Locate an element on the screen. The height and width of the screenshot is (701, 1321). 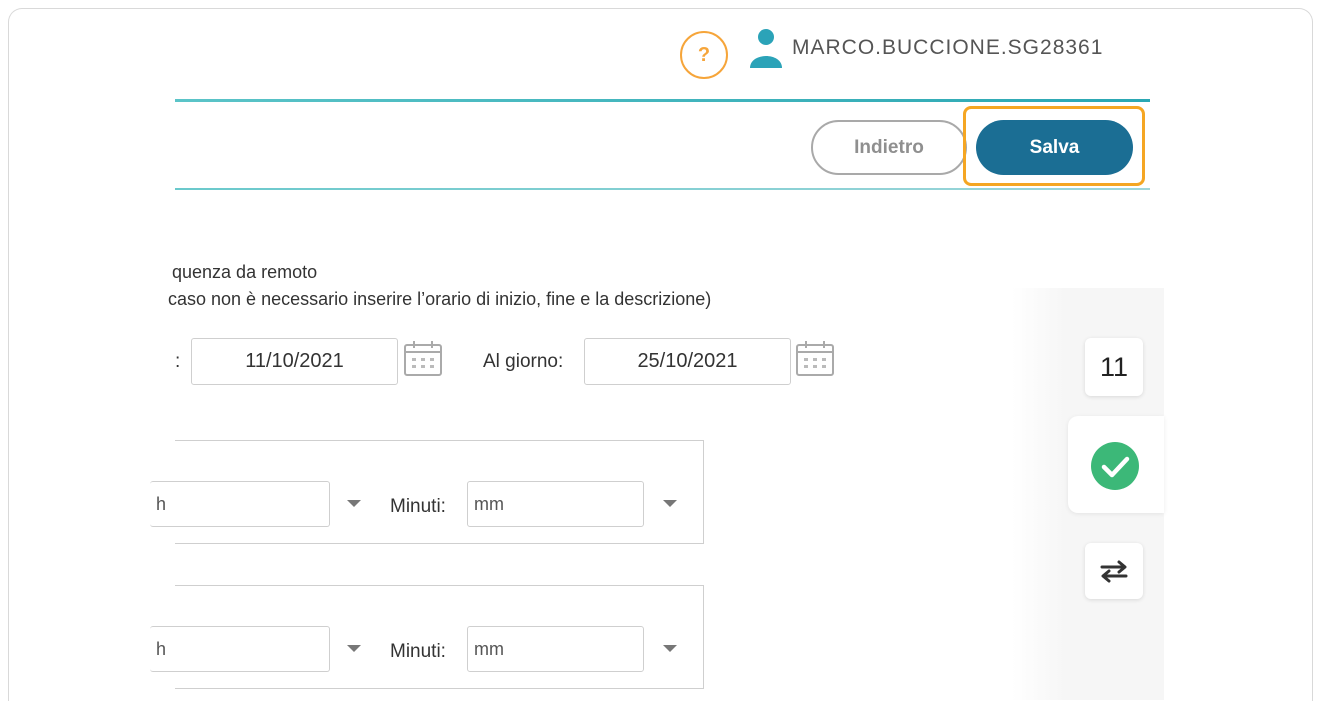
from-date-label: : is located at coordinates (178, 361).